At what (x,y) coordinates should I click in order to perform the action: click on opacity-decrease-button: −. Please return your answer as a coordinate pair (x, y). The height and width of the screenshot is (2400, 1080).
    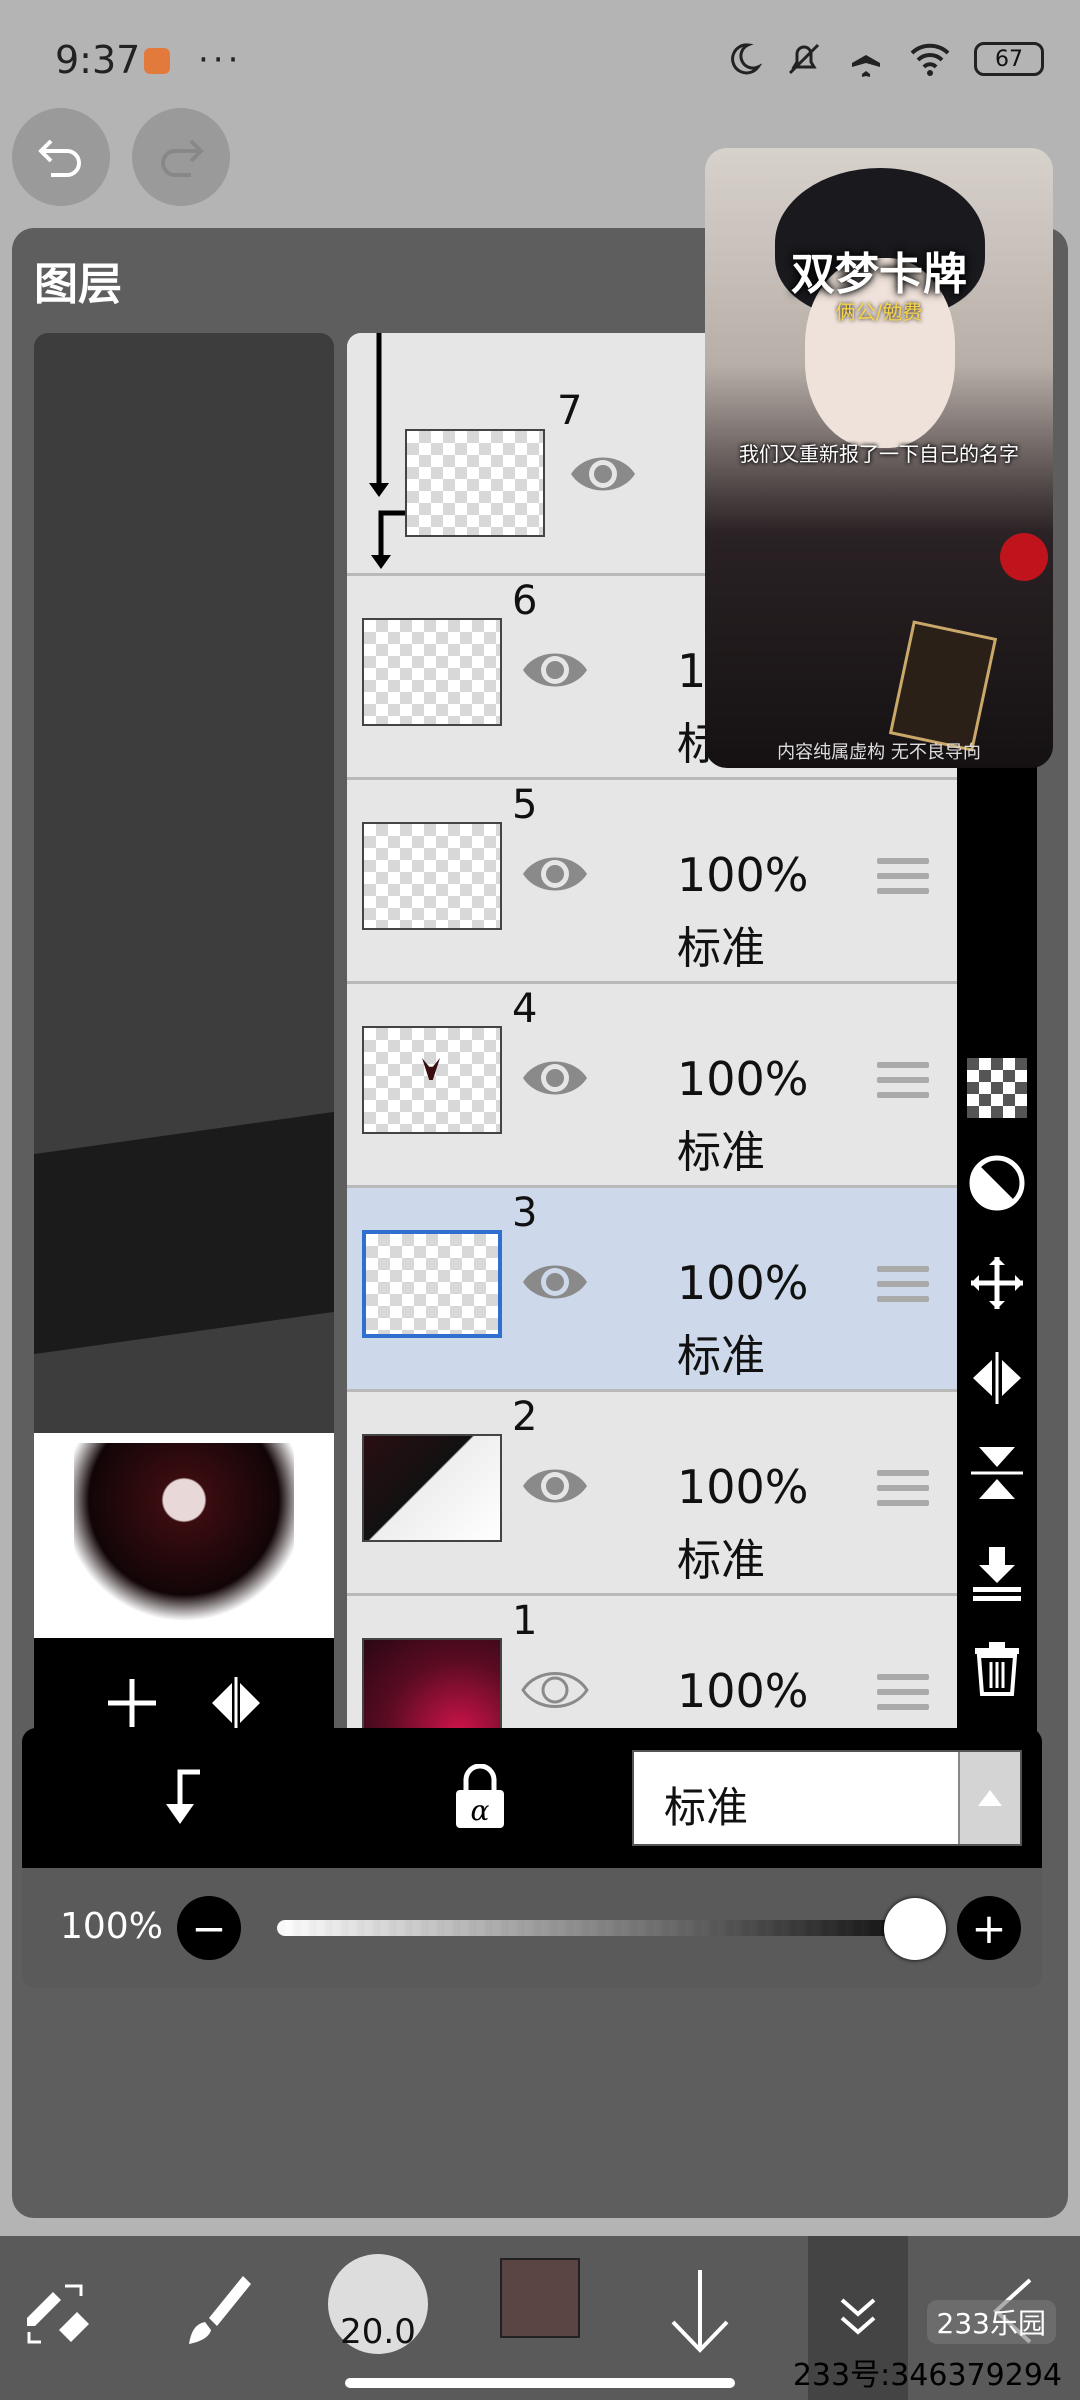
    Looking at the image, I should click on (209, 1928).